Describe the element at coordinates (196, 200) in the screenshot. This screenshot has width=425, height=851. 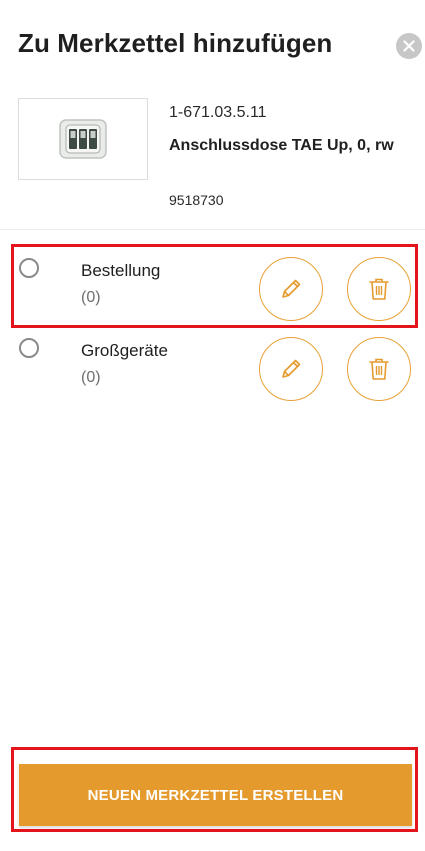
I see `product-article-number: 9518730` at that location.